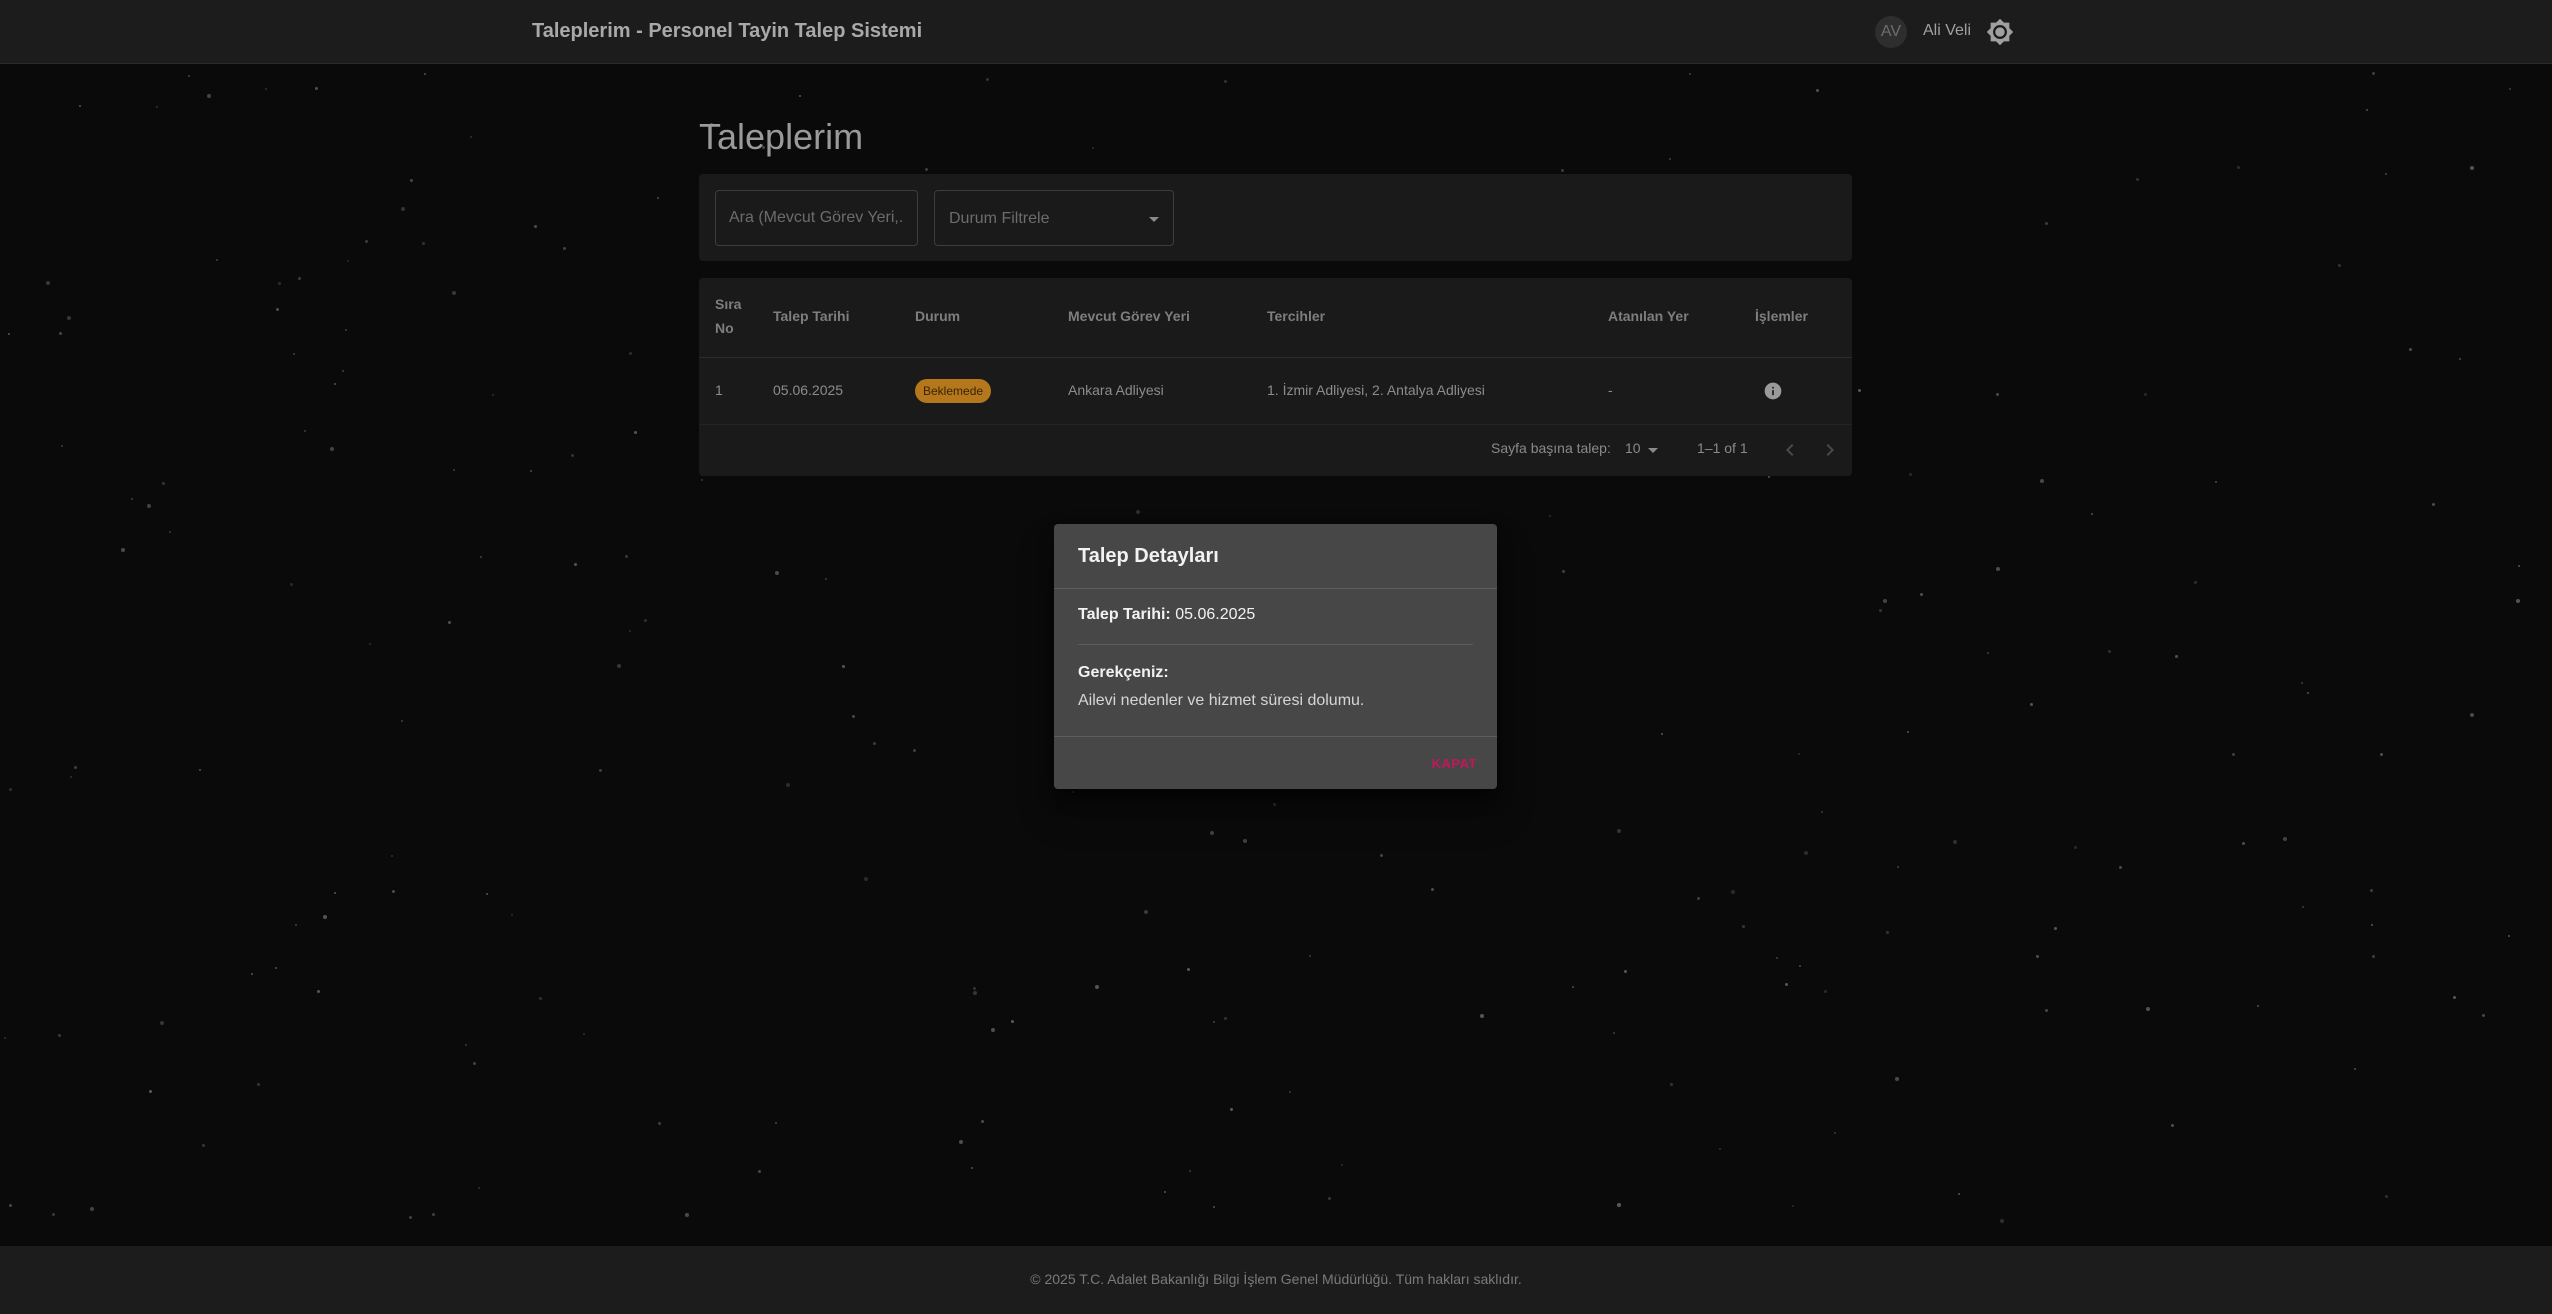  Describe the element at coordinates (1648, 316) in the screenshot. I see `column-header-atanilan-yer: Atanılan Yer` at that location.